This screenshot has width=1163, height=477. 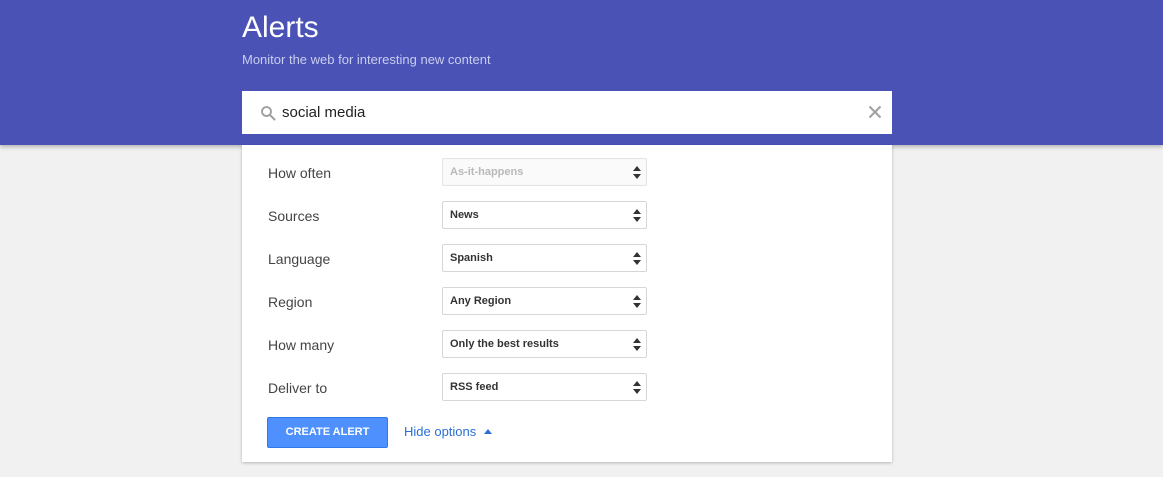 I want to click on option-row-sources: Sources News, so click(x=568, y=216).